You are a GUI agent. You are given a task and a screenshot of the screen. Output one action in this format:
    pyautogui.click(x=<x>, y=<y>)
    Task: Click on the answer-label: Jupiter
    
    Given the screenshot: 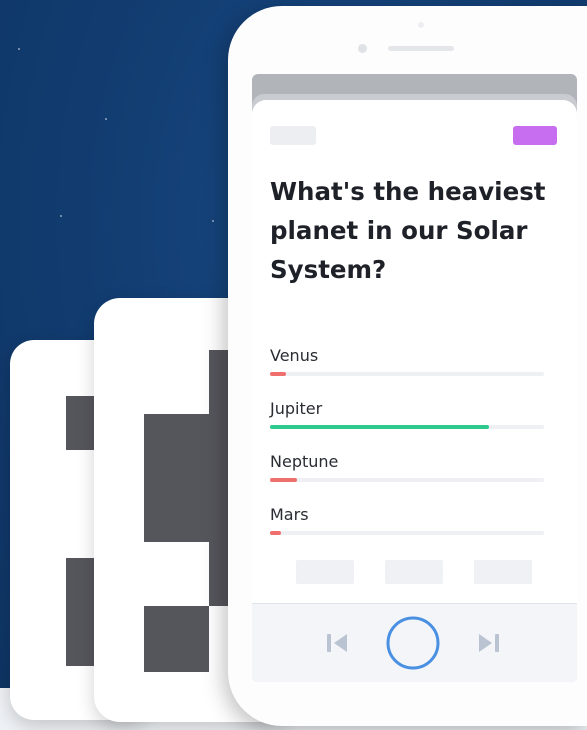 What is the action you would take?
    pyautogui.click(x=296, y=408)
    